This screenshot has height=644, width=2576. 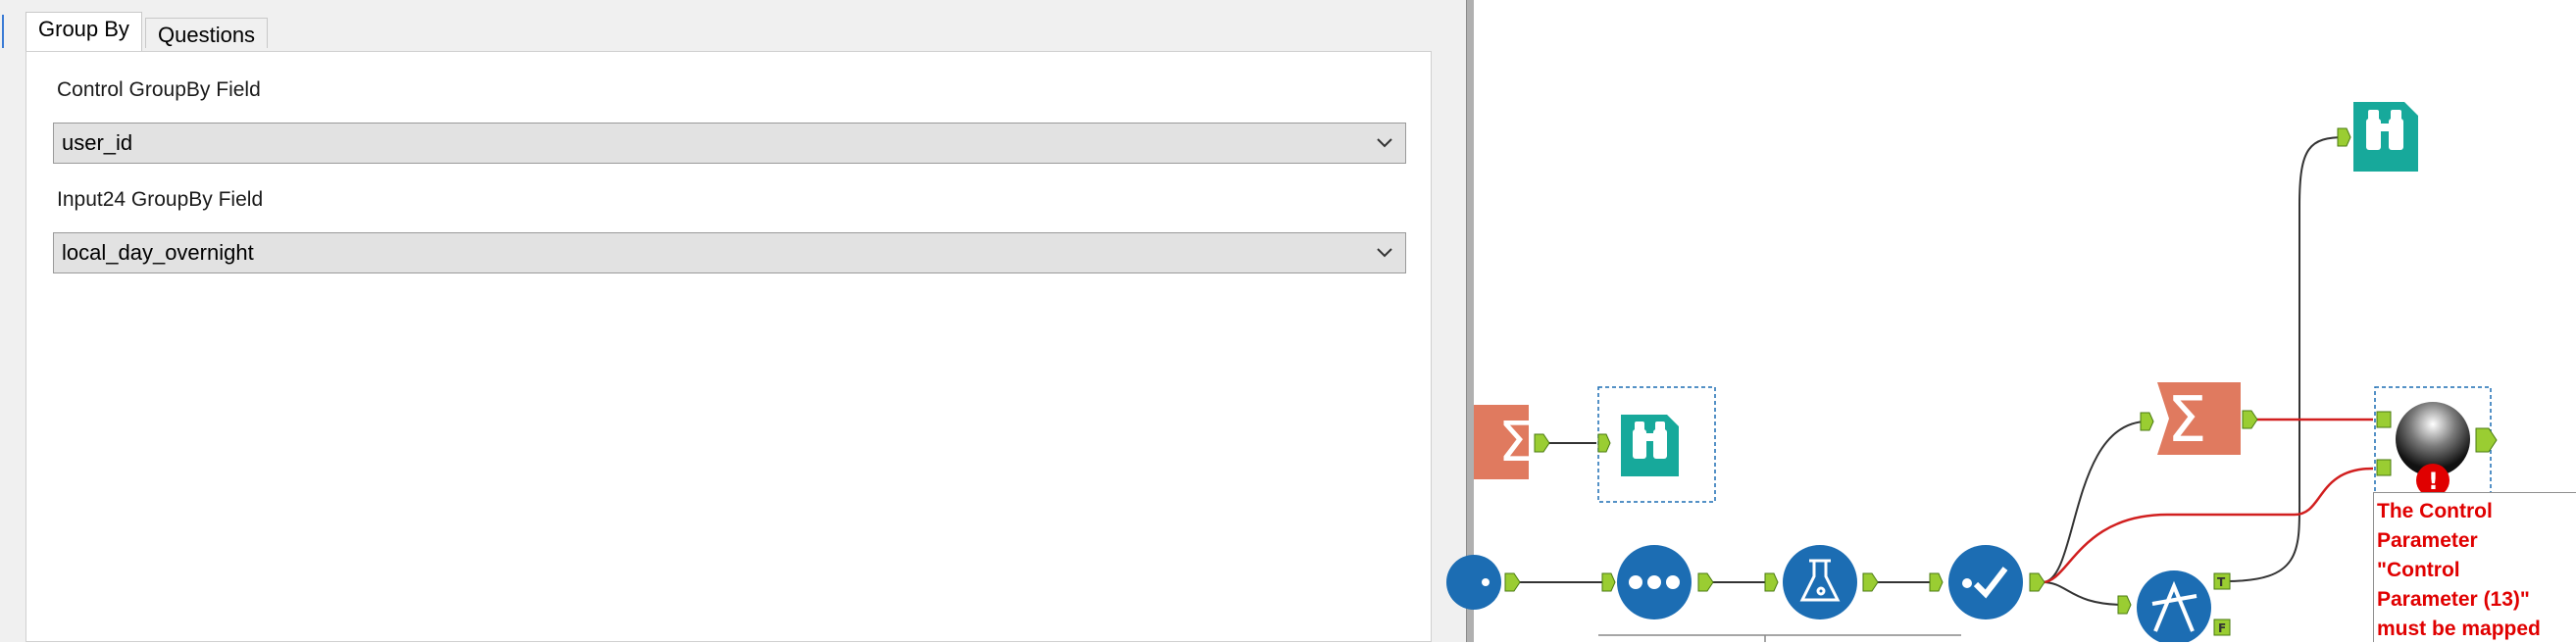 What do you see at coordinates (2453, 599) in the screenshot?
I see `error-line: Parameter (13)"` at bounding box center [2453, 599].